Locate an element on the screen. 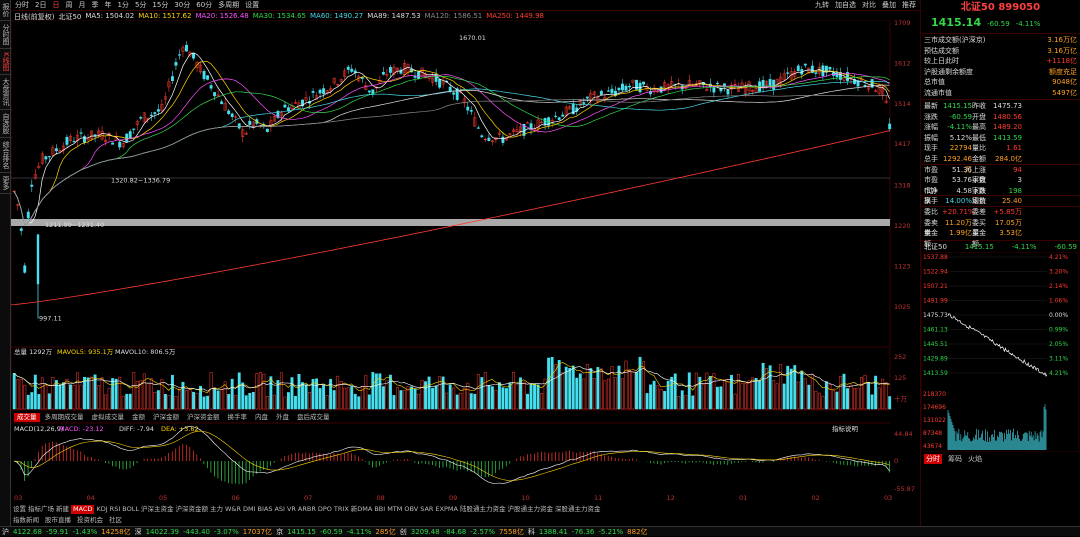 This screenshot has width=1080, height=537. indicator-tab: BIAS is located at coordinates (265, 509).